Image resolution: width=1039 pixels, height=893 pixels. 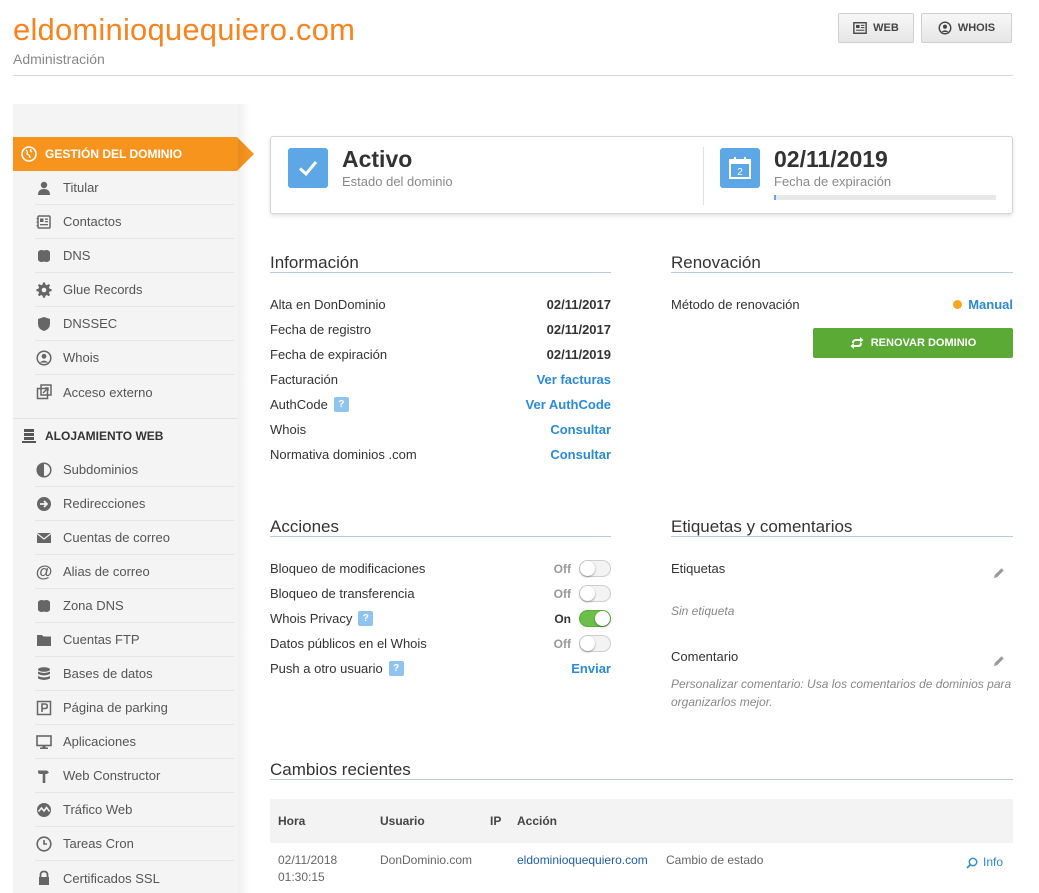 What do you see at coordinates (342, 593) in the screenshot?
I see `action-label: Bloqueo de transferencia` at bounding box center [342, 593].